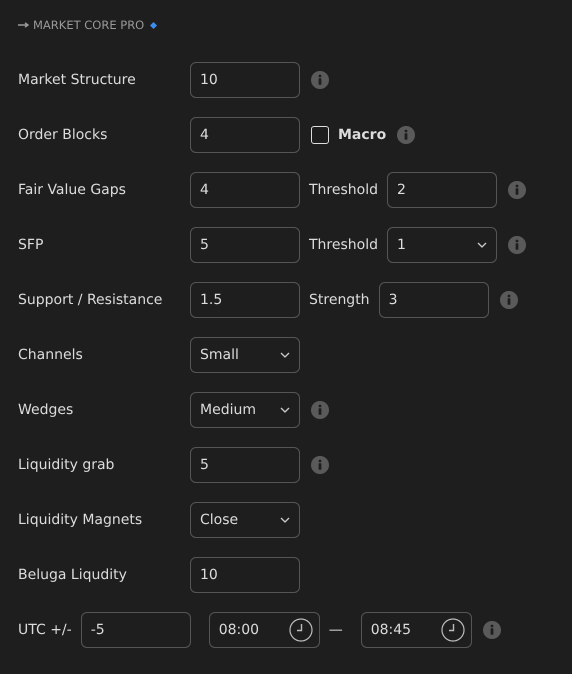  I want to click on input-field: 1.5, so click(245, 300).